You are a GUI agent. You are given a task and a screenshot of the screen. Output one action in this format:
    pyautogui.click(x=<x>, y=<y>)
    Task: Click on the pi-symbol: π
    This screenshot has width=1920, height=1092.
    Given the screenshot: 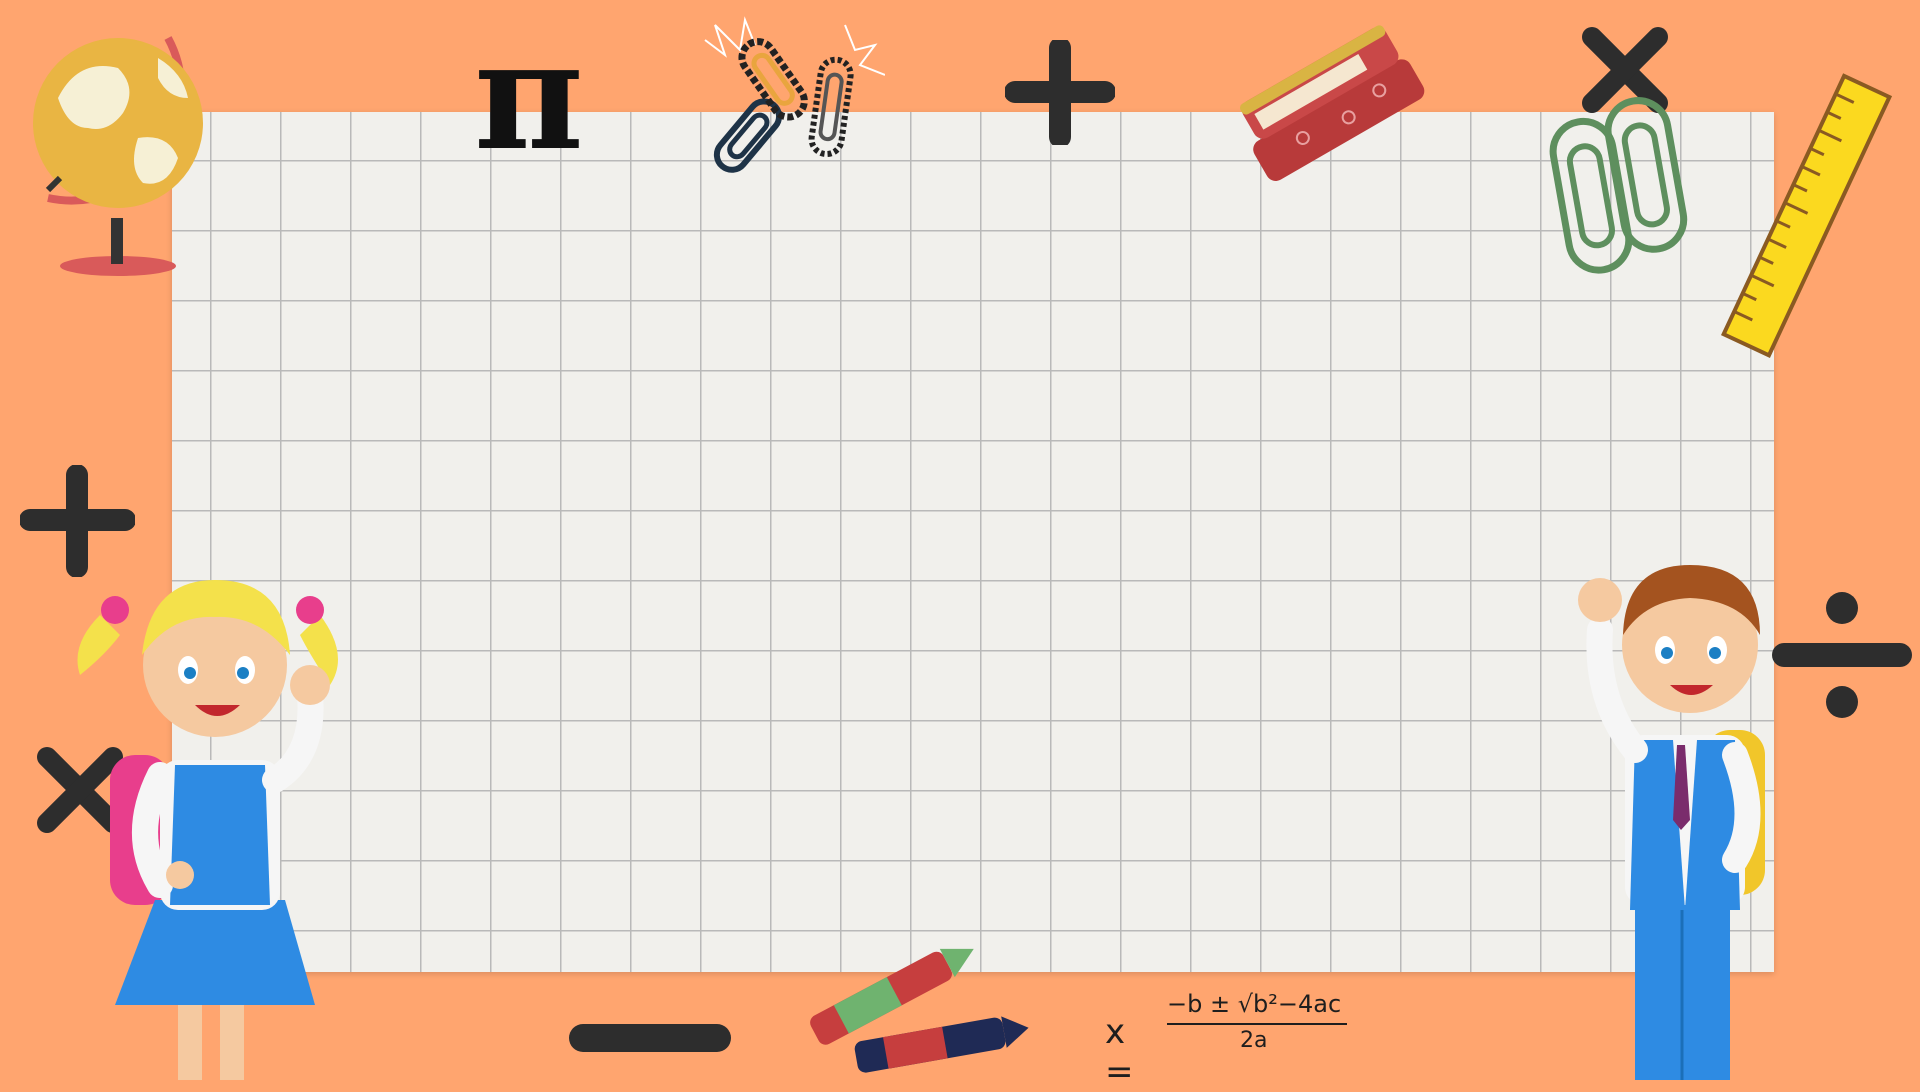 What is the action you would take?
    pyautogui.click(x=529, y=96)
    